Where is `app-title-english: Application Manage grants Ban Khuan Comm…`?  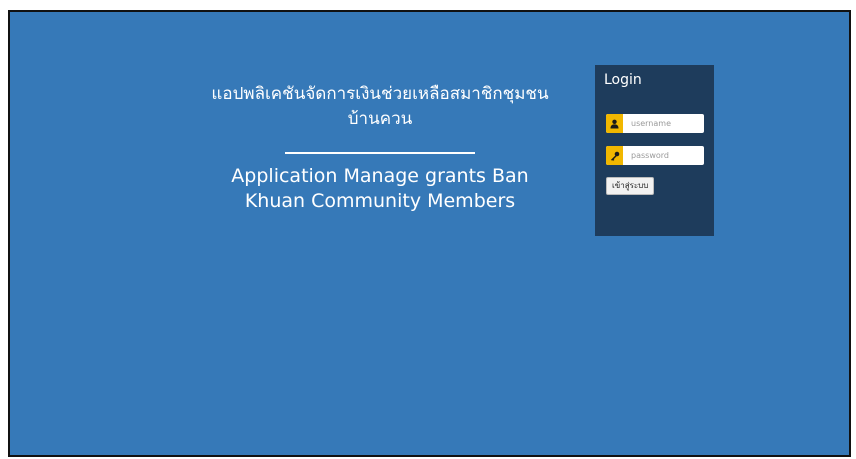 app-title-english: Application Manage grants Ban Khuan Comm… is located at coordinates (380, 189).